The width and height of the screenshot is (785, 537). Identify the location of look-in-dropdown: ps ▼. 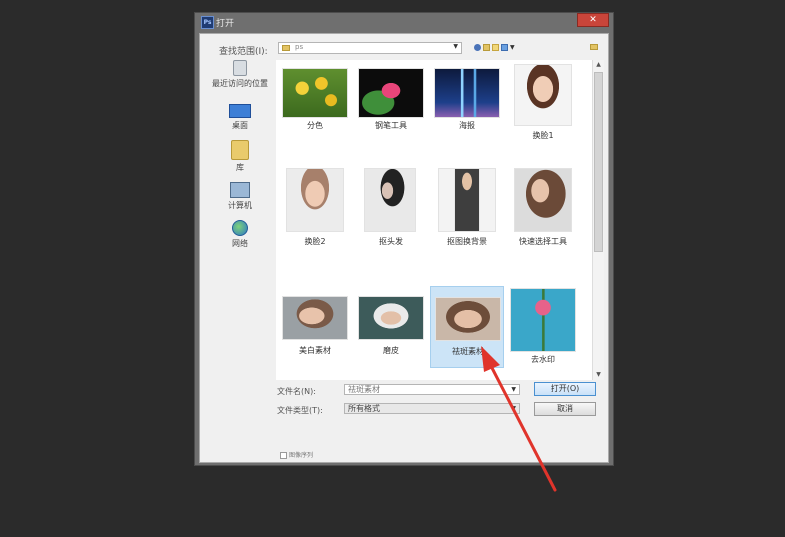
(370, 48).